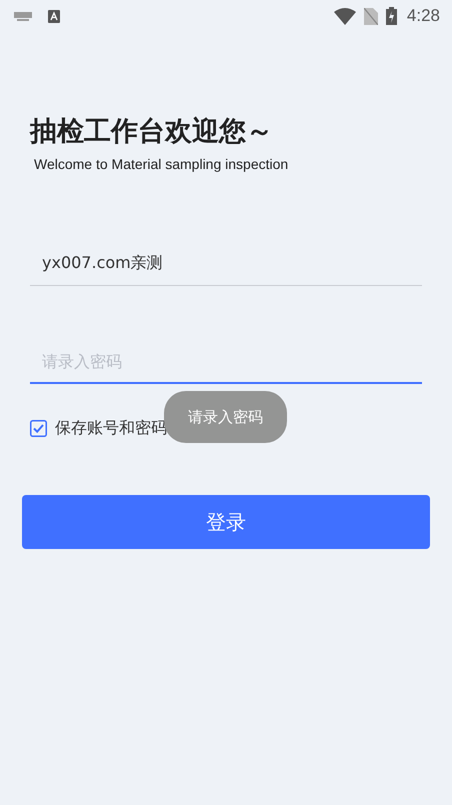 The width and height of the screenshot is (452, 805). Describe the element at coordinates (345, 16) in the screenshot. I see `wifi-icon` at that location.